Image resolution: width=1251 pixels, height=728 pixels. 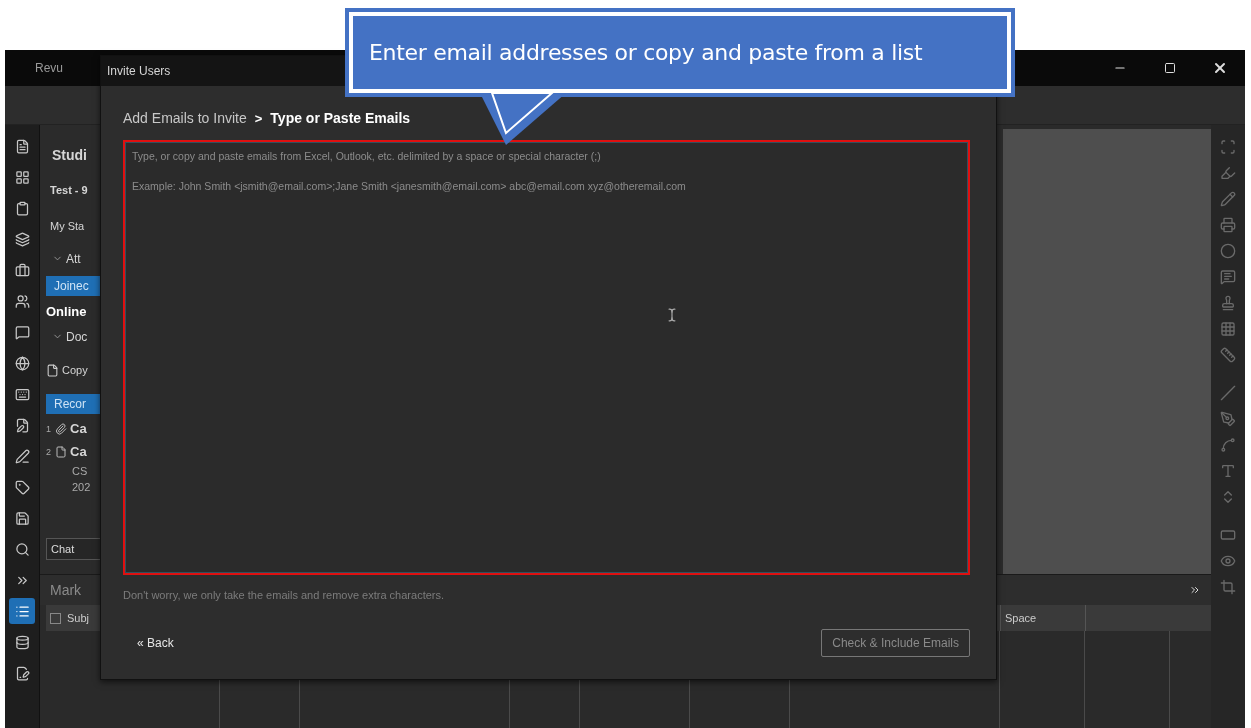 I want to click on record-detail: 202, so click(x=81, y=487).